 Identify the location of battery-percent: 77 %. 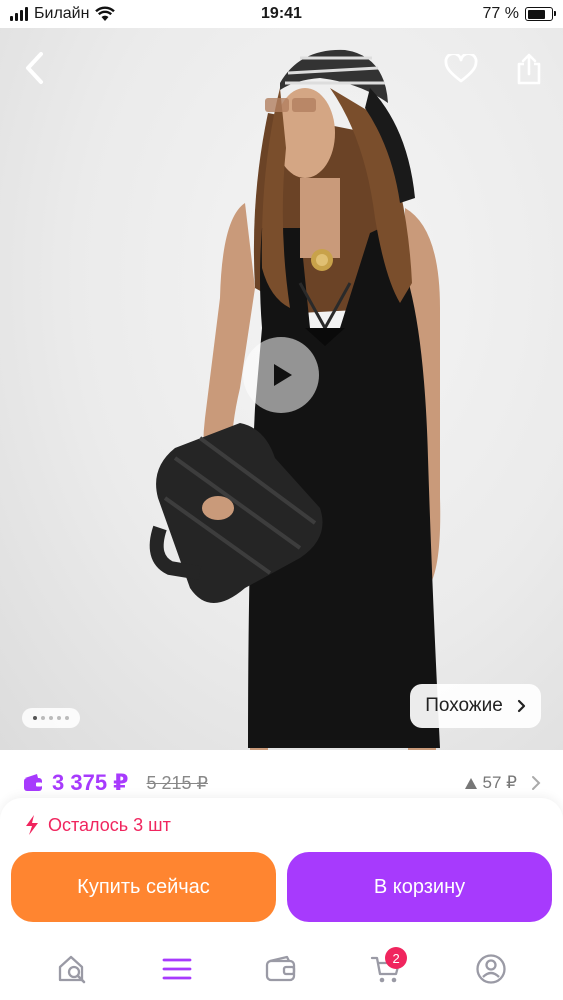
(500, 13).